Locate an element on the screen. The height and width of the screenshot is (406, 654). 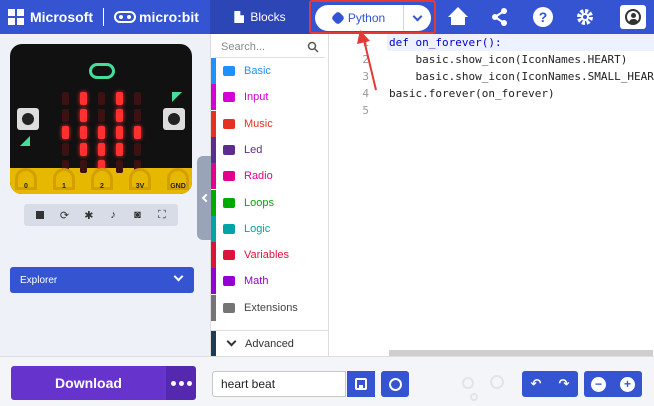
zoom-in-button: + is located at coordinates (627, 384).